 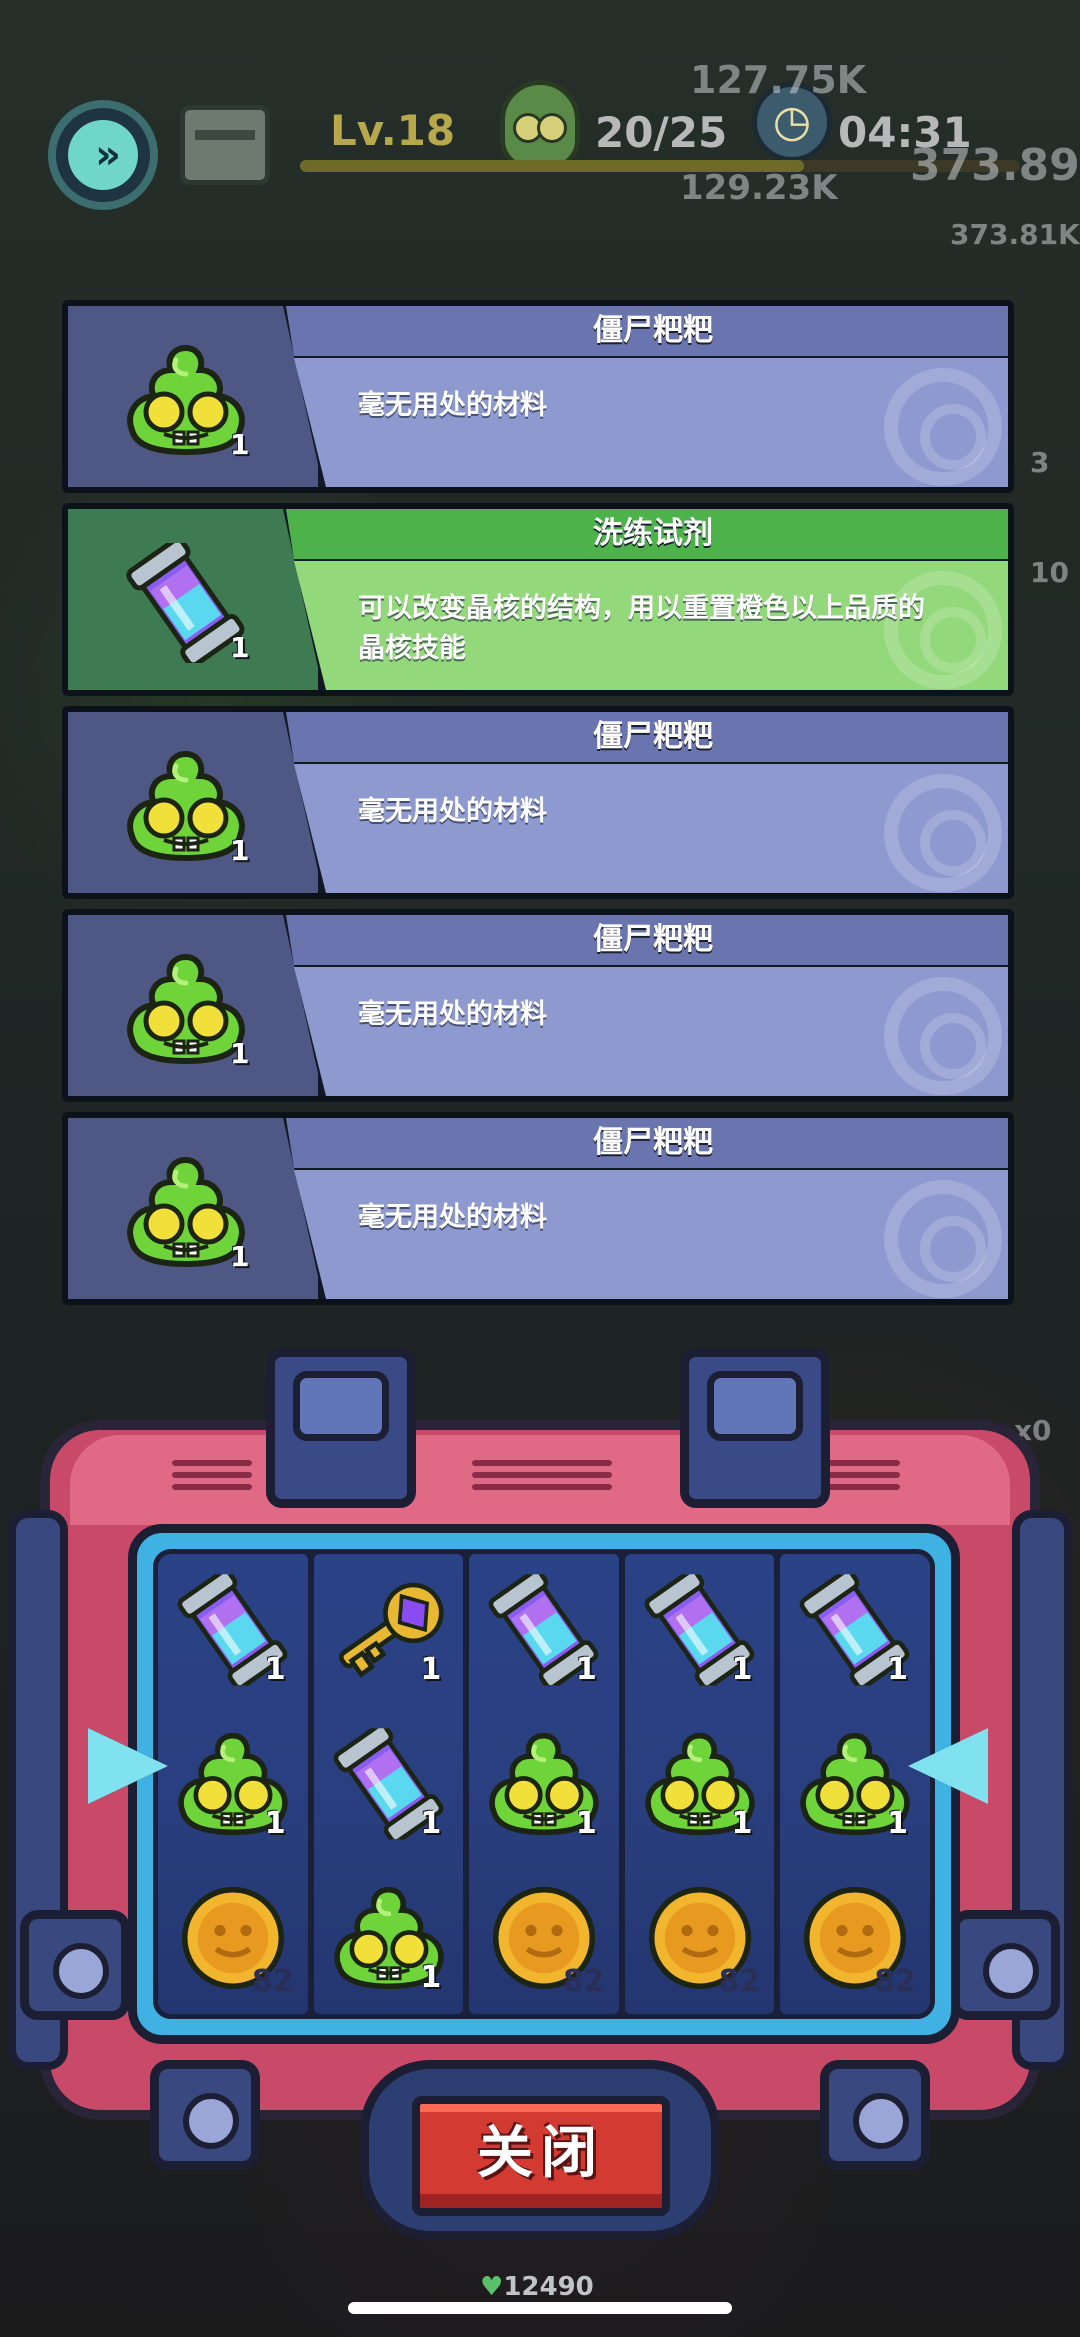 I want to click on slot-reels: 1 1 82 1 1 1 1 1 82 1 1 82 1 1 82, so click(x=544, y=1784).